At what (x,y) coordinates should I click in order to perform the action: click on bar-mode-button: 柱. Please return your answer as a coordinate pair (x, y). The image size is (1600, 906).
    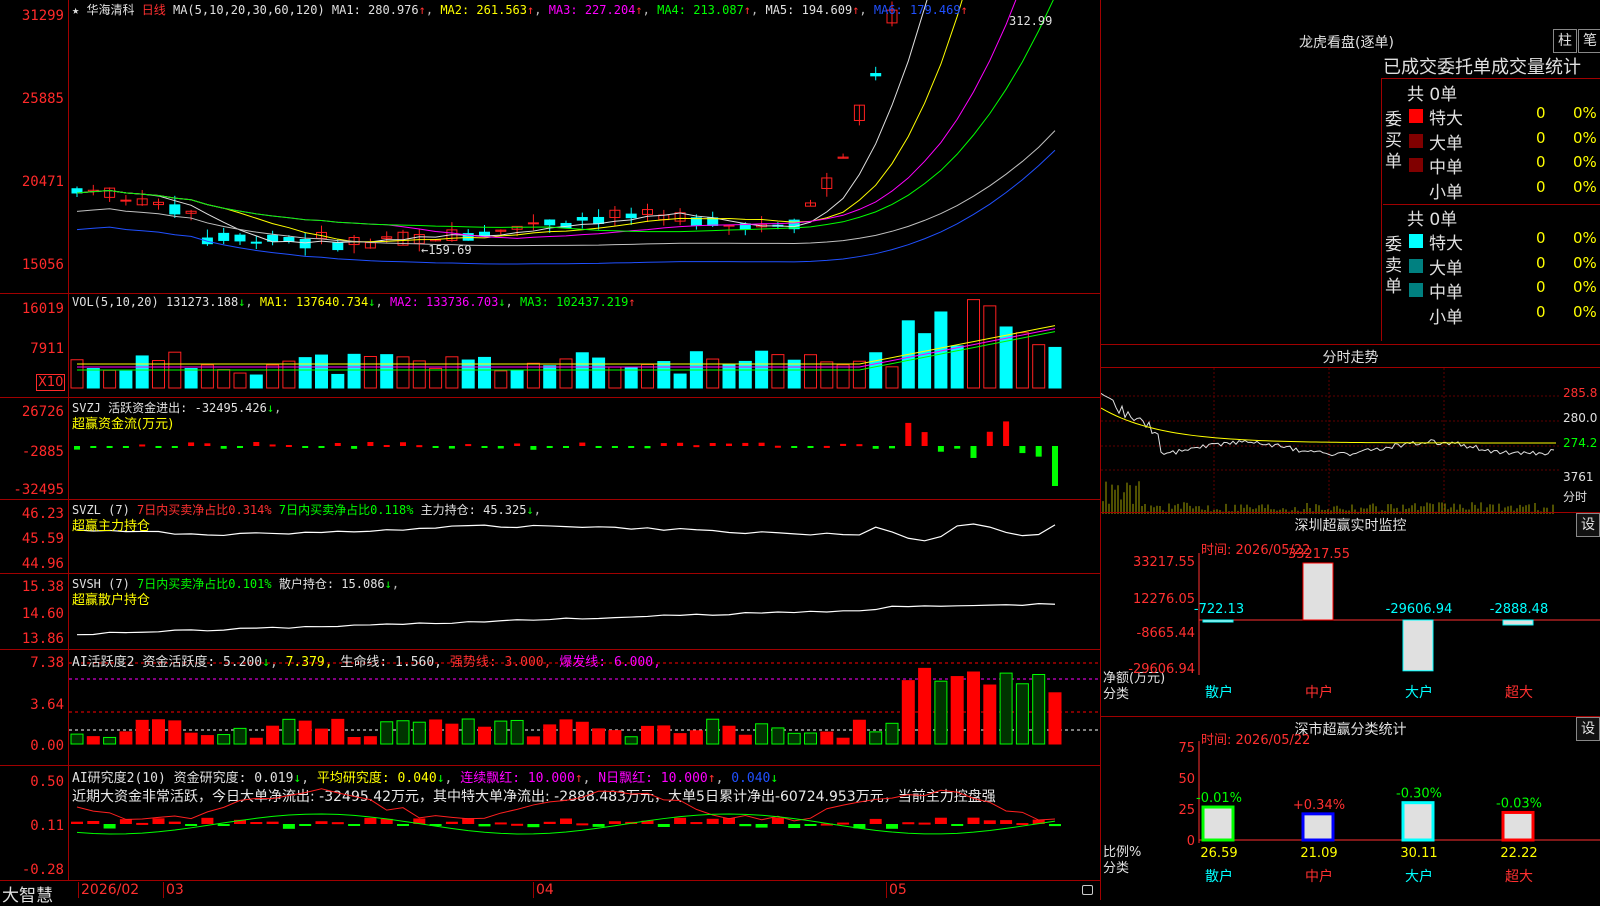
    Looking at the image, I should click on (1565, 41).